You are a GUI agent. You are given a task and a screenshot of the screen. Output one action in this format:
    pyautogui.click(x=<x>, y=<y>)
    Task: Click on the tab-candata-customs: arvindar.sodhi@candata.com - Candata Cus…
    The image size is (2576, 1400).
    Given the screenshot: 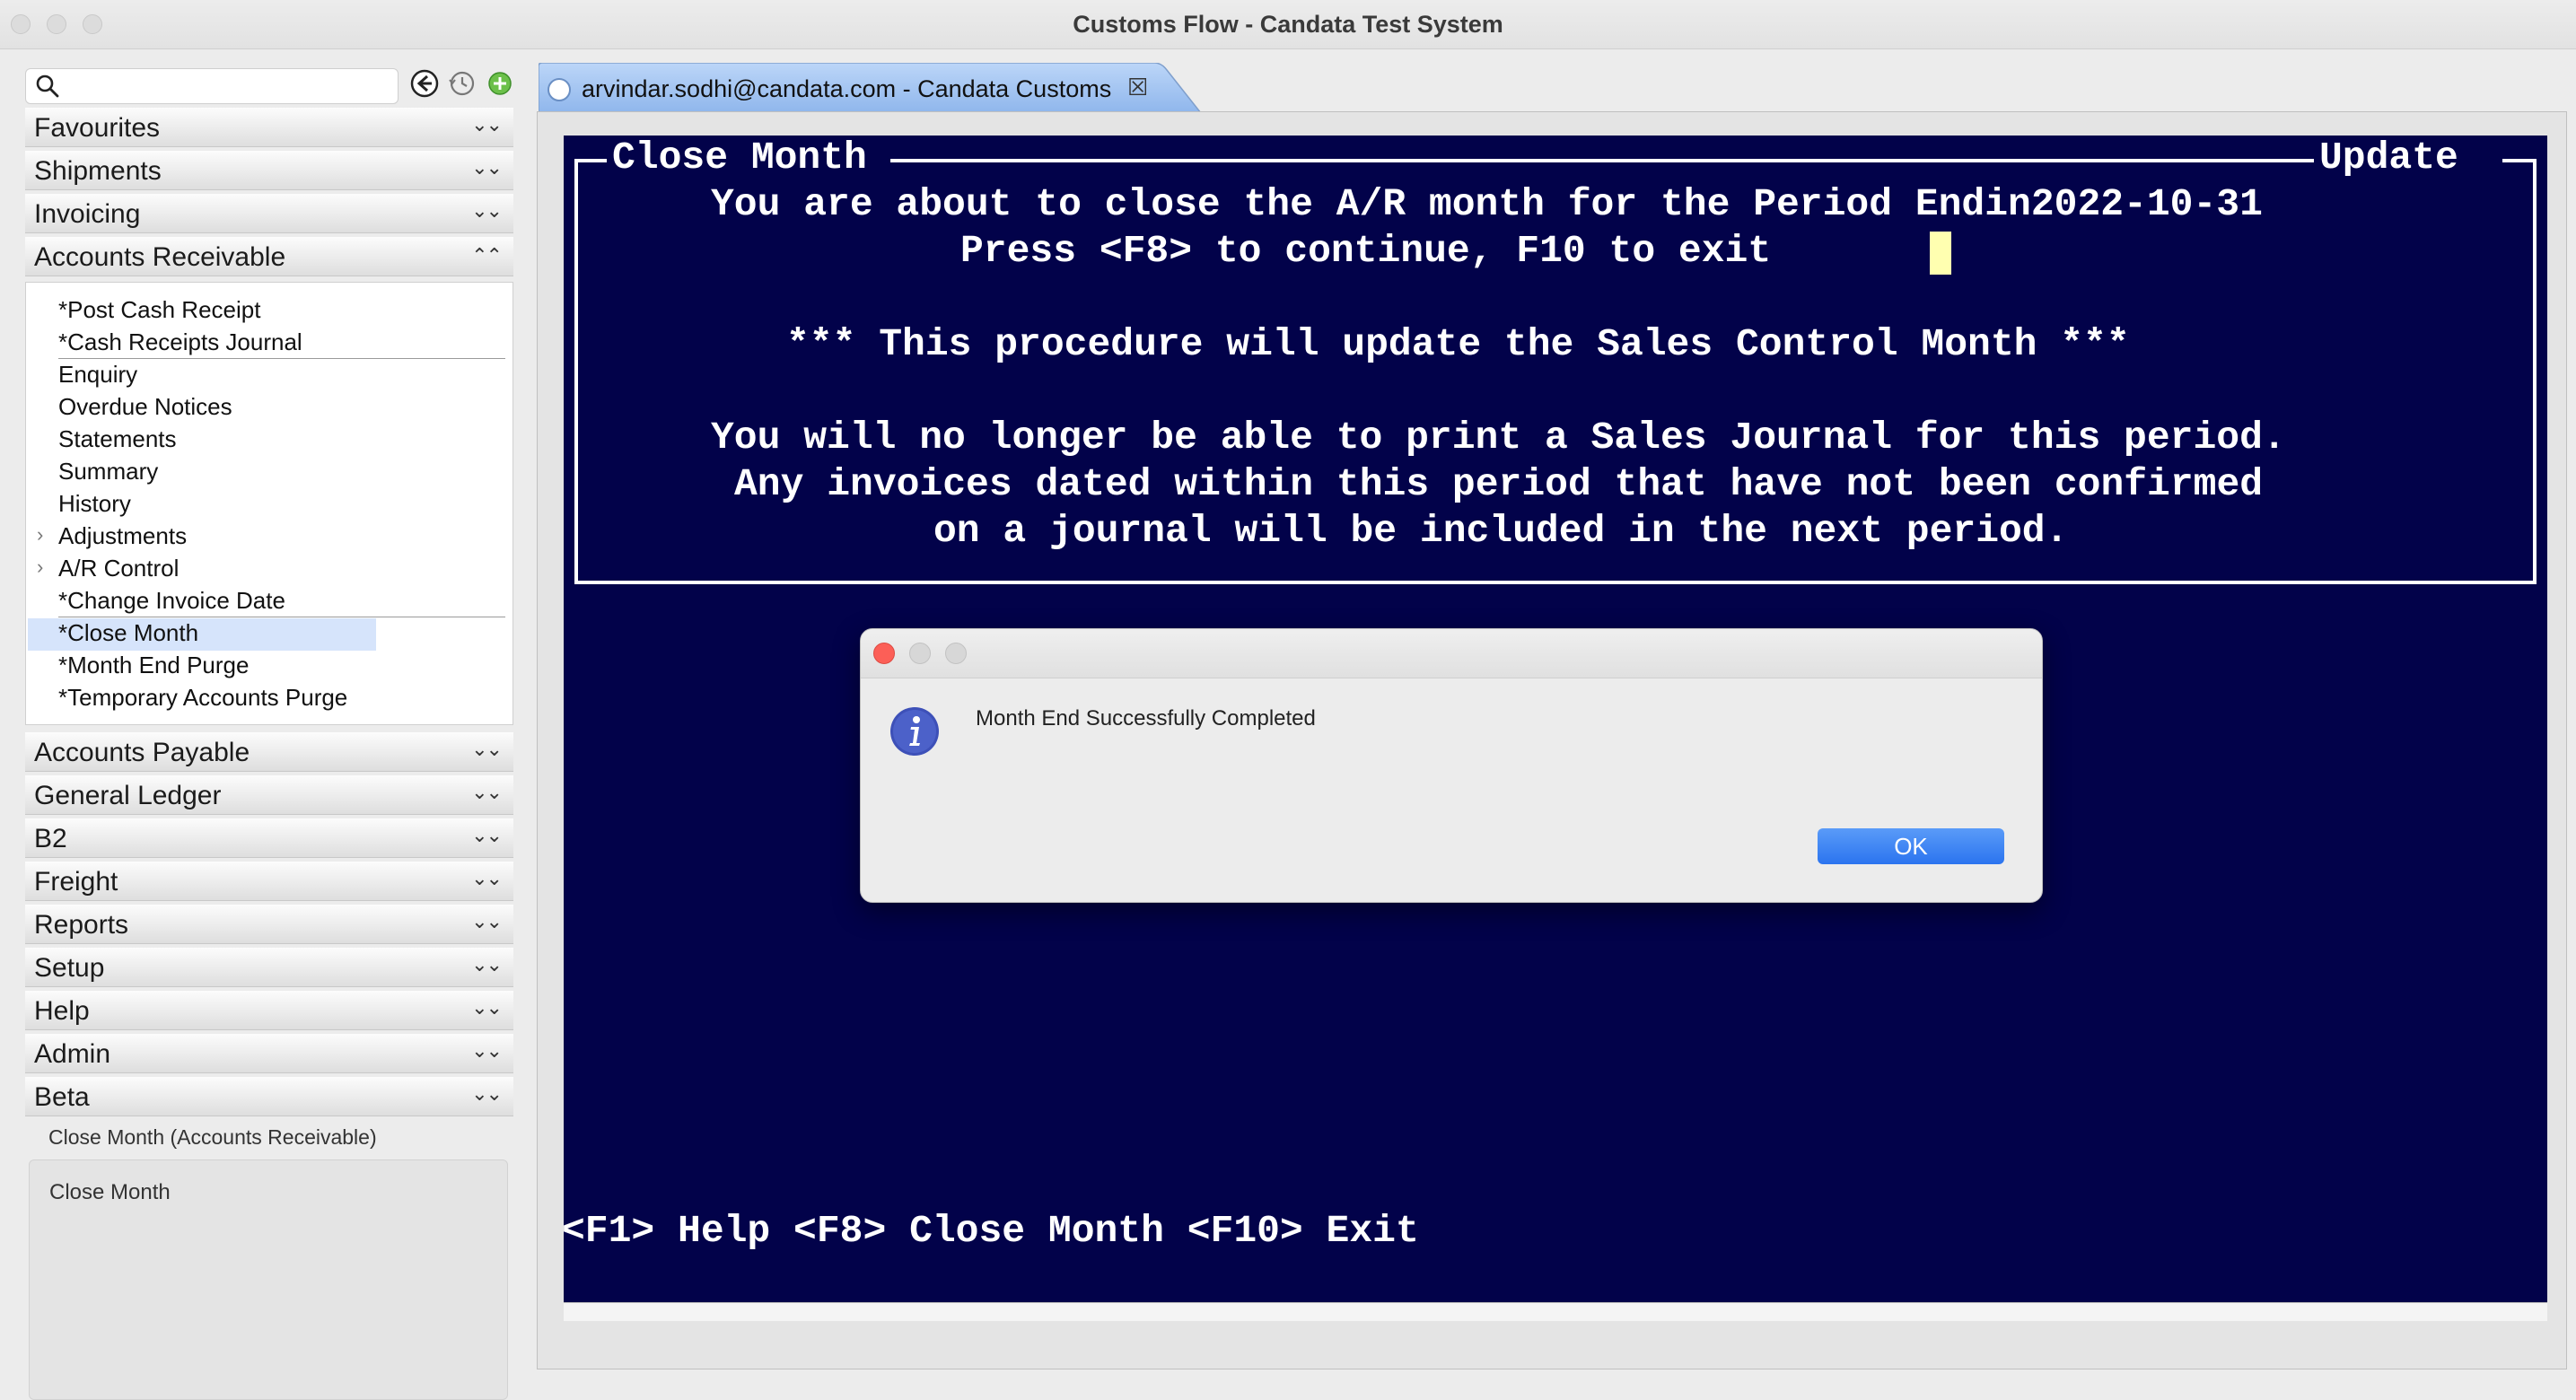 What is the action you would take?
    pyautogui.click(x=871, y=88)
    